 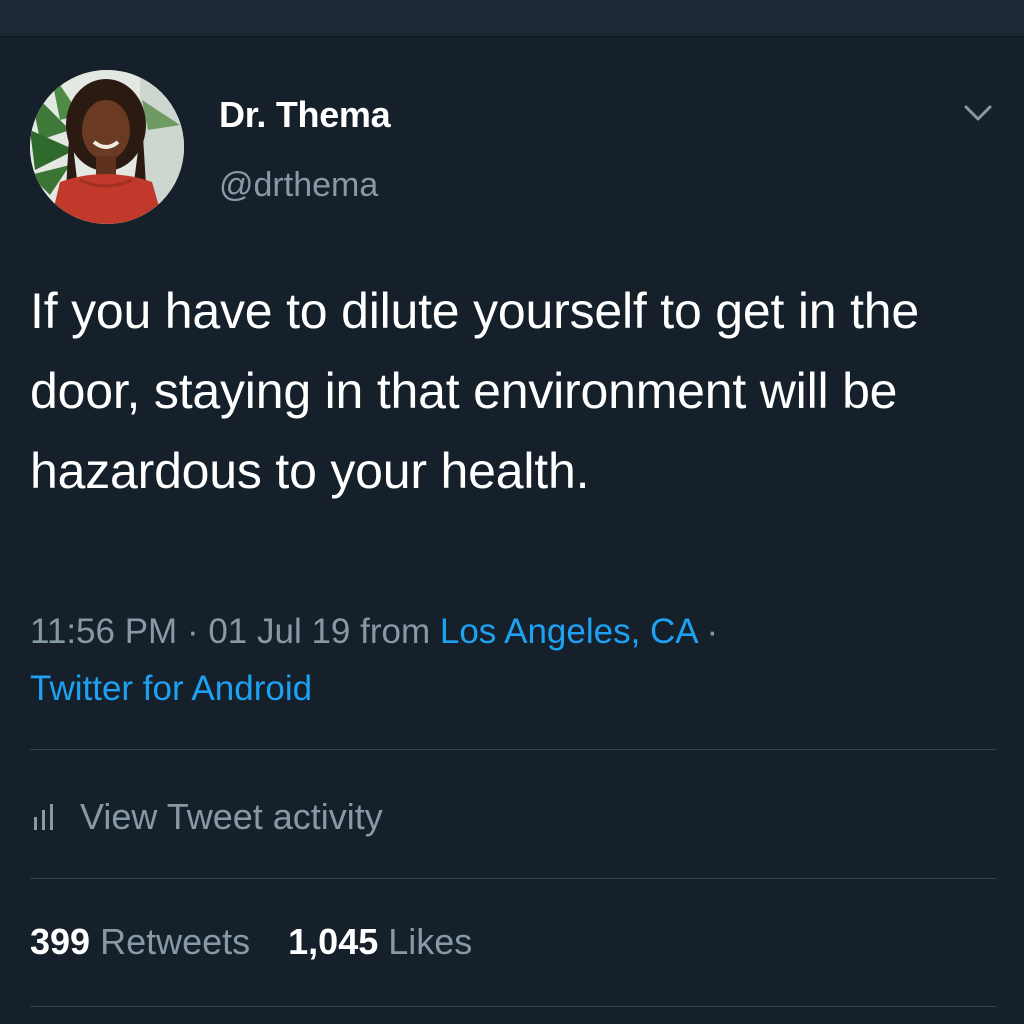 I want to click on view-tweet-activity-button: View Tweet activity, so click(x=206, y=817).